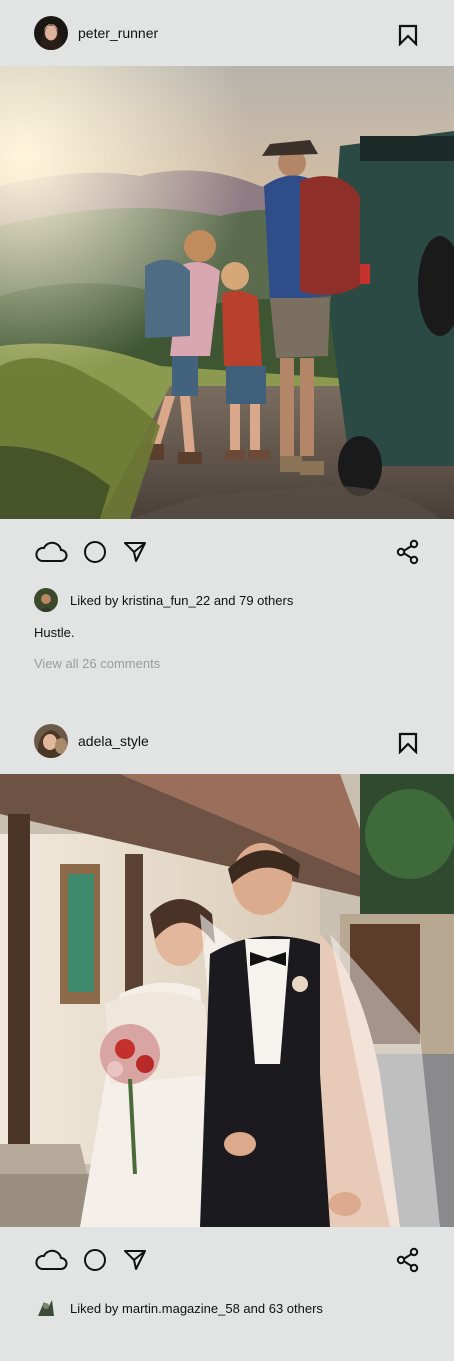 The width and height of the screenshot is (454, 1361). Describe the element at coordinates (54, 632) in the screenshot. I see `caption: Hustle.` at that location.